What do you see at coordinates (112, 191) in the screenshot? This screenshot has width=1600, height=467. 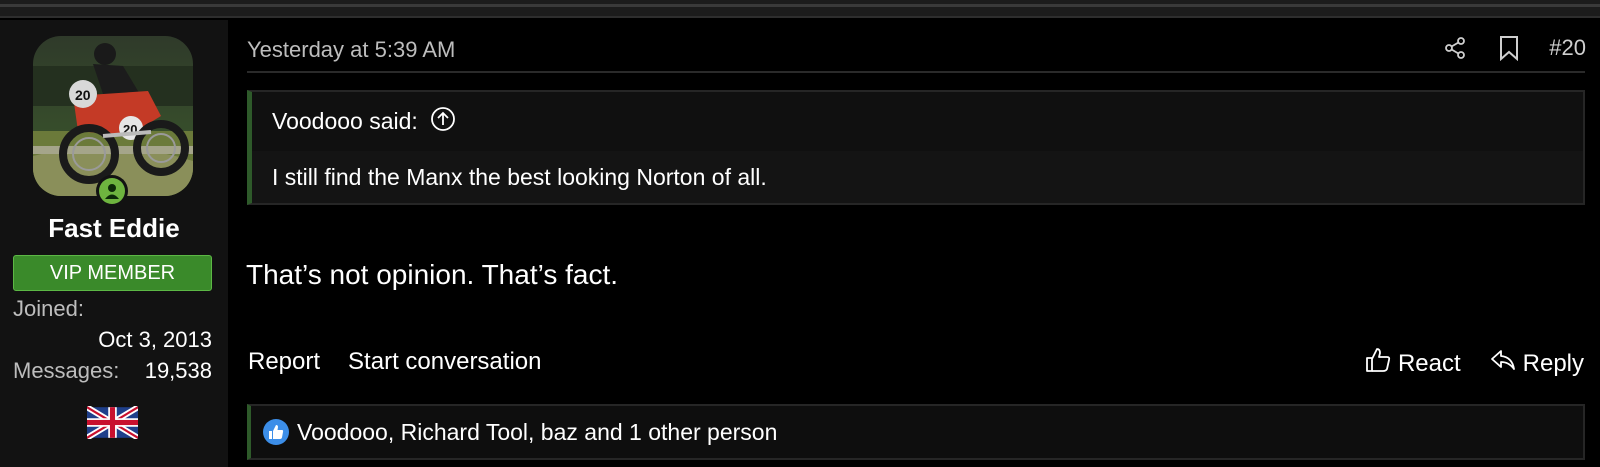 I see `online-status-icon` at bounding box center [112, 191].